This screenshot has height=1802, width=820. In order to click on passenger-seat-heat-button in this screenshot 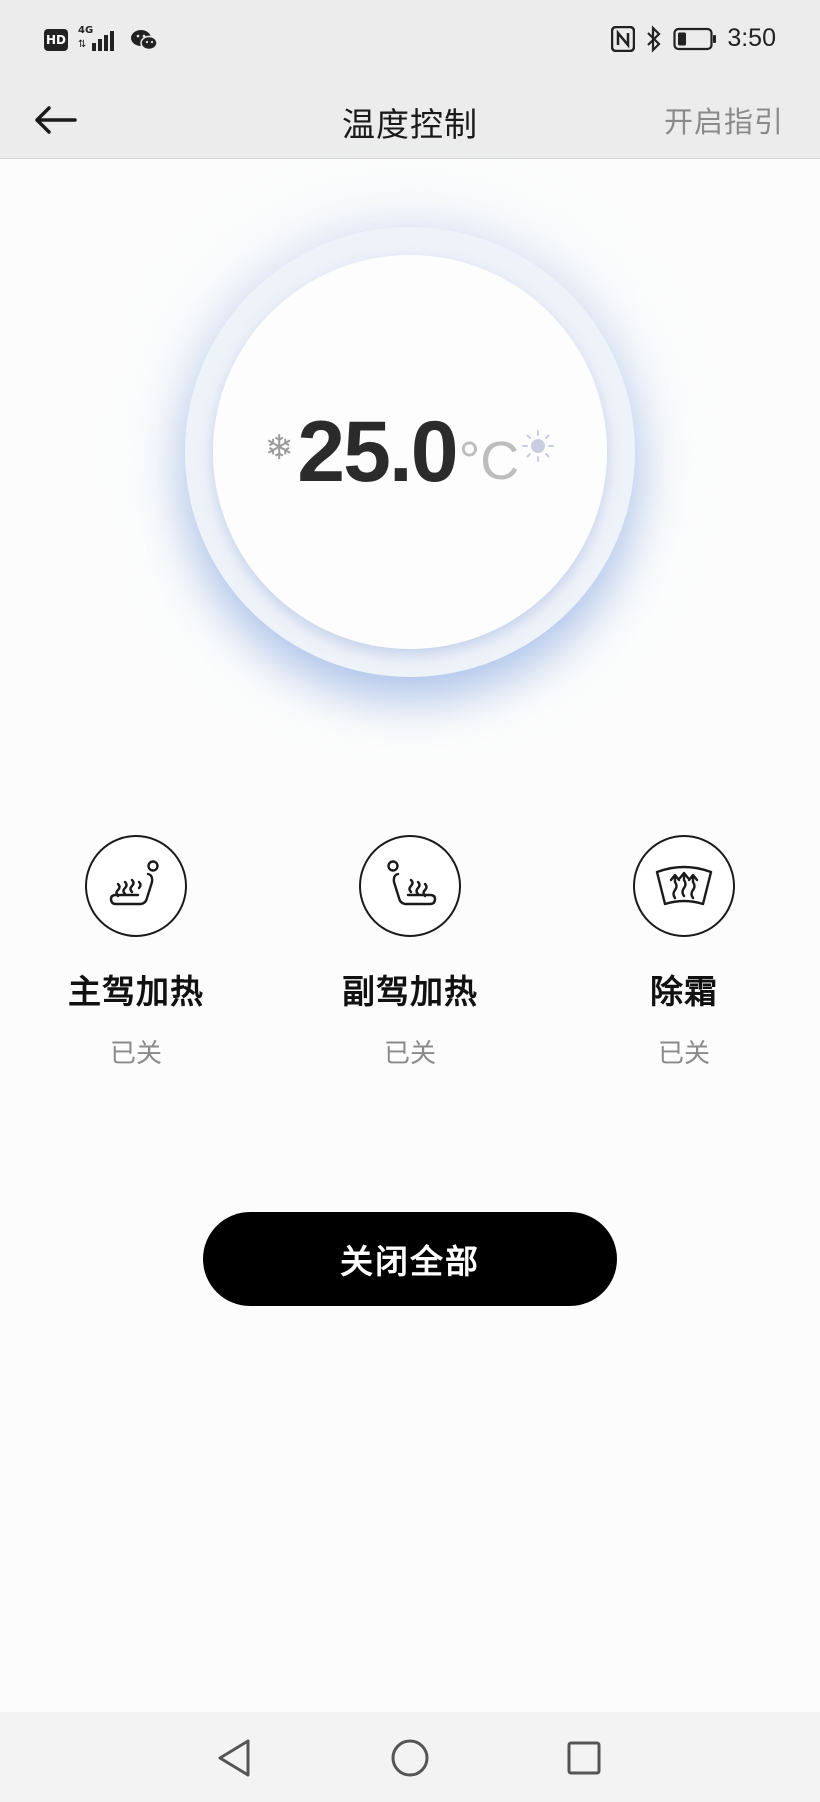, I will do `click(410, 886)`.